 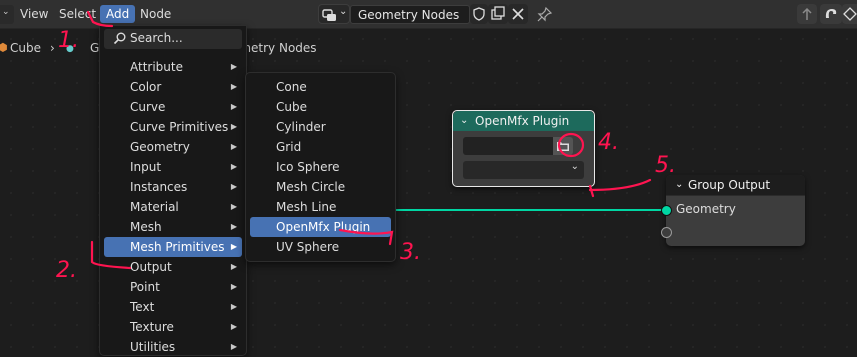 I want to click on openmfx-plugin-node: ⌄ OpenMfx Plugin ⌄, so click(x=523, y=148).